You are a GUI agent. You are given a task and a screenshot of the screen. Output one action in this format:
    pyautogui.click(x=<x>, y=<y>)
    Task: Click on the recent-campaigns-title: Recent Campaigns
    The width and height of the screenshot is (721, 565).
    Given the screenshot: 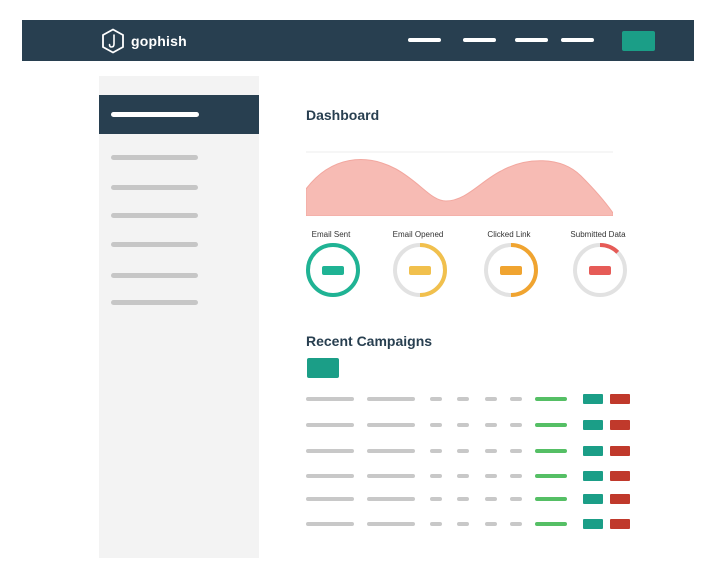 What is the action you would take?
    pyautogui.click(x=369, y=341)
    